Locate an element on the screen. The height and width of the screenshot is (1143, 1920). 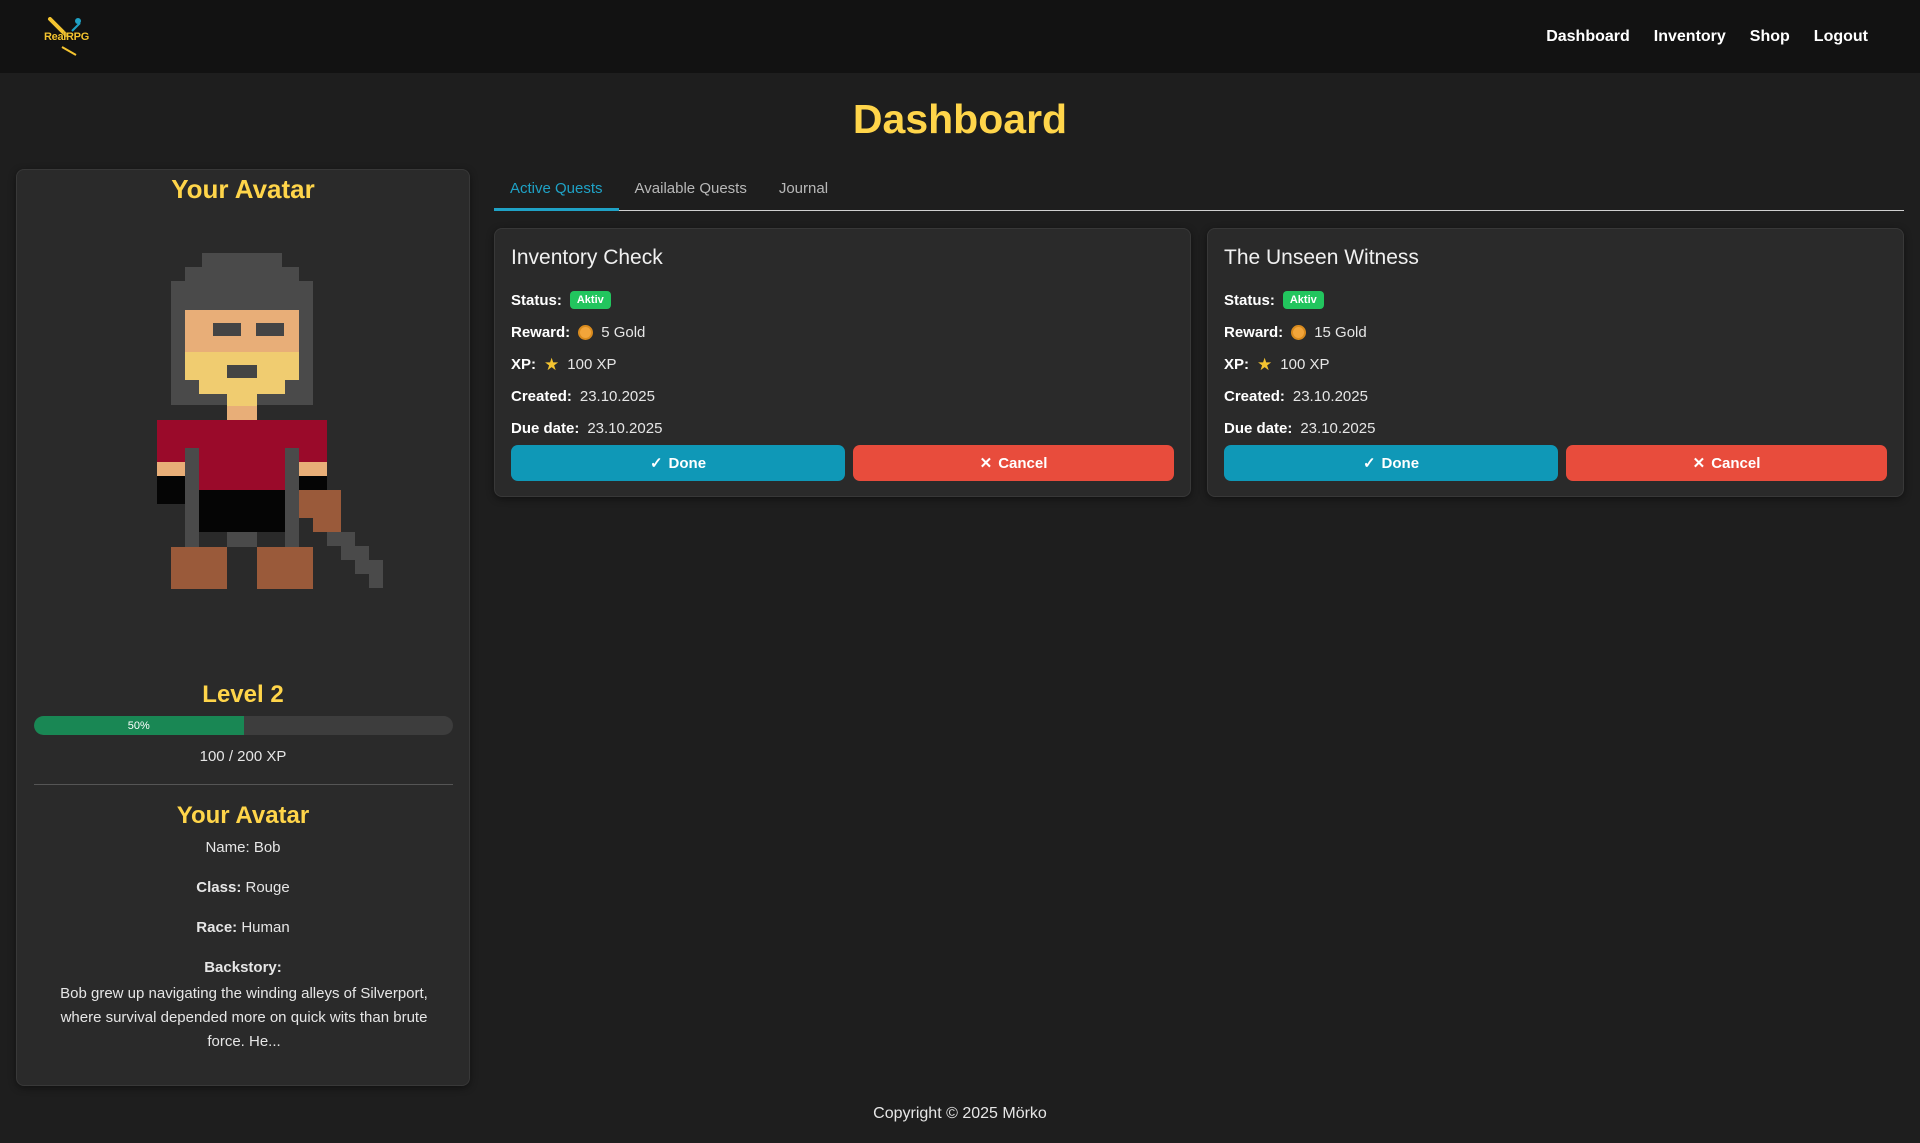
quest-title: The Unseen Witness is located at coordinates (1321, 257).